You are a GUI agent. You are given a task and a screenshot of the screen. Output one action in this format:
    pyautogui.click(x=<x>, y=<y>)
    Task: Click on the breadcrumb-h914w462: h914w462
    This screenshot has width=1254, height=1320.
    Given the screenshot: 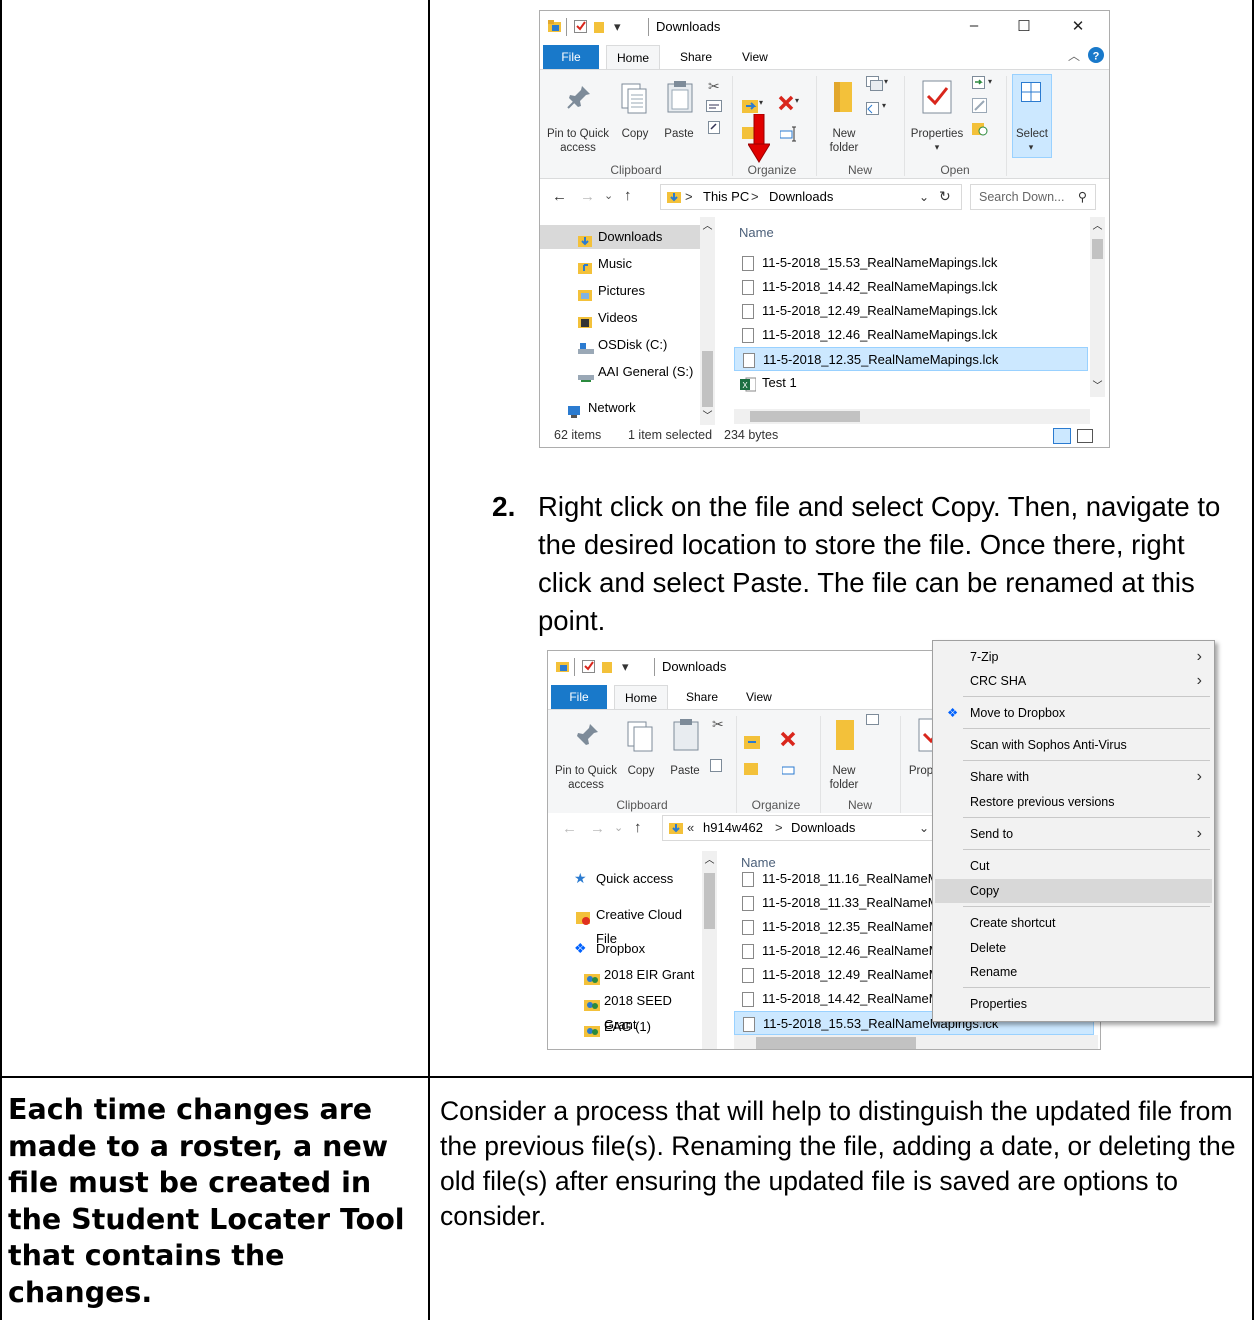 What is the action you would take?
    pyautogui.click(x=733, y=828)
    